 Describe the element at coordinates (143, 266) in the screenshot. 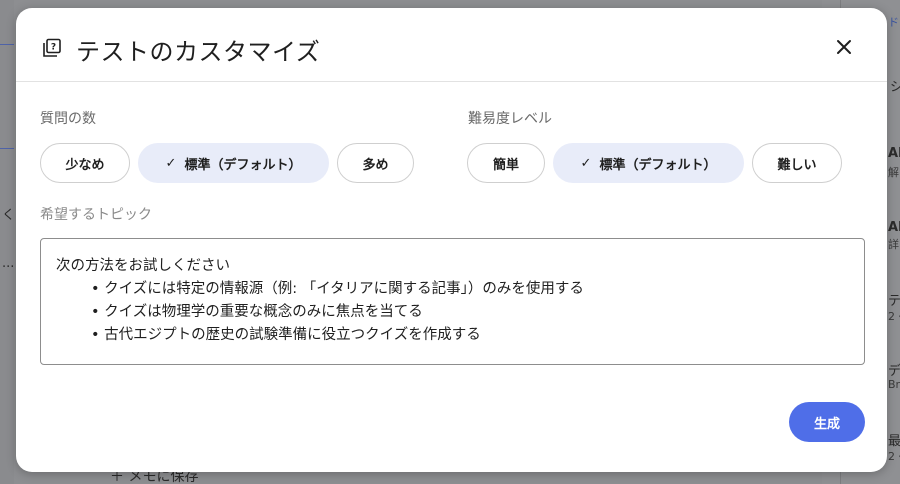

I see `topic-intro: 次の方法をお試しください` at that location.